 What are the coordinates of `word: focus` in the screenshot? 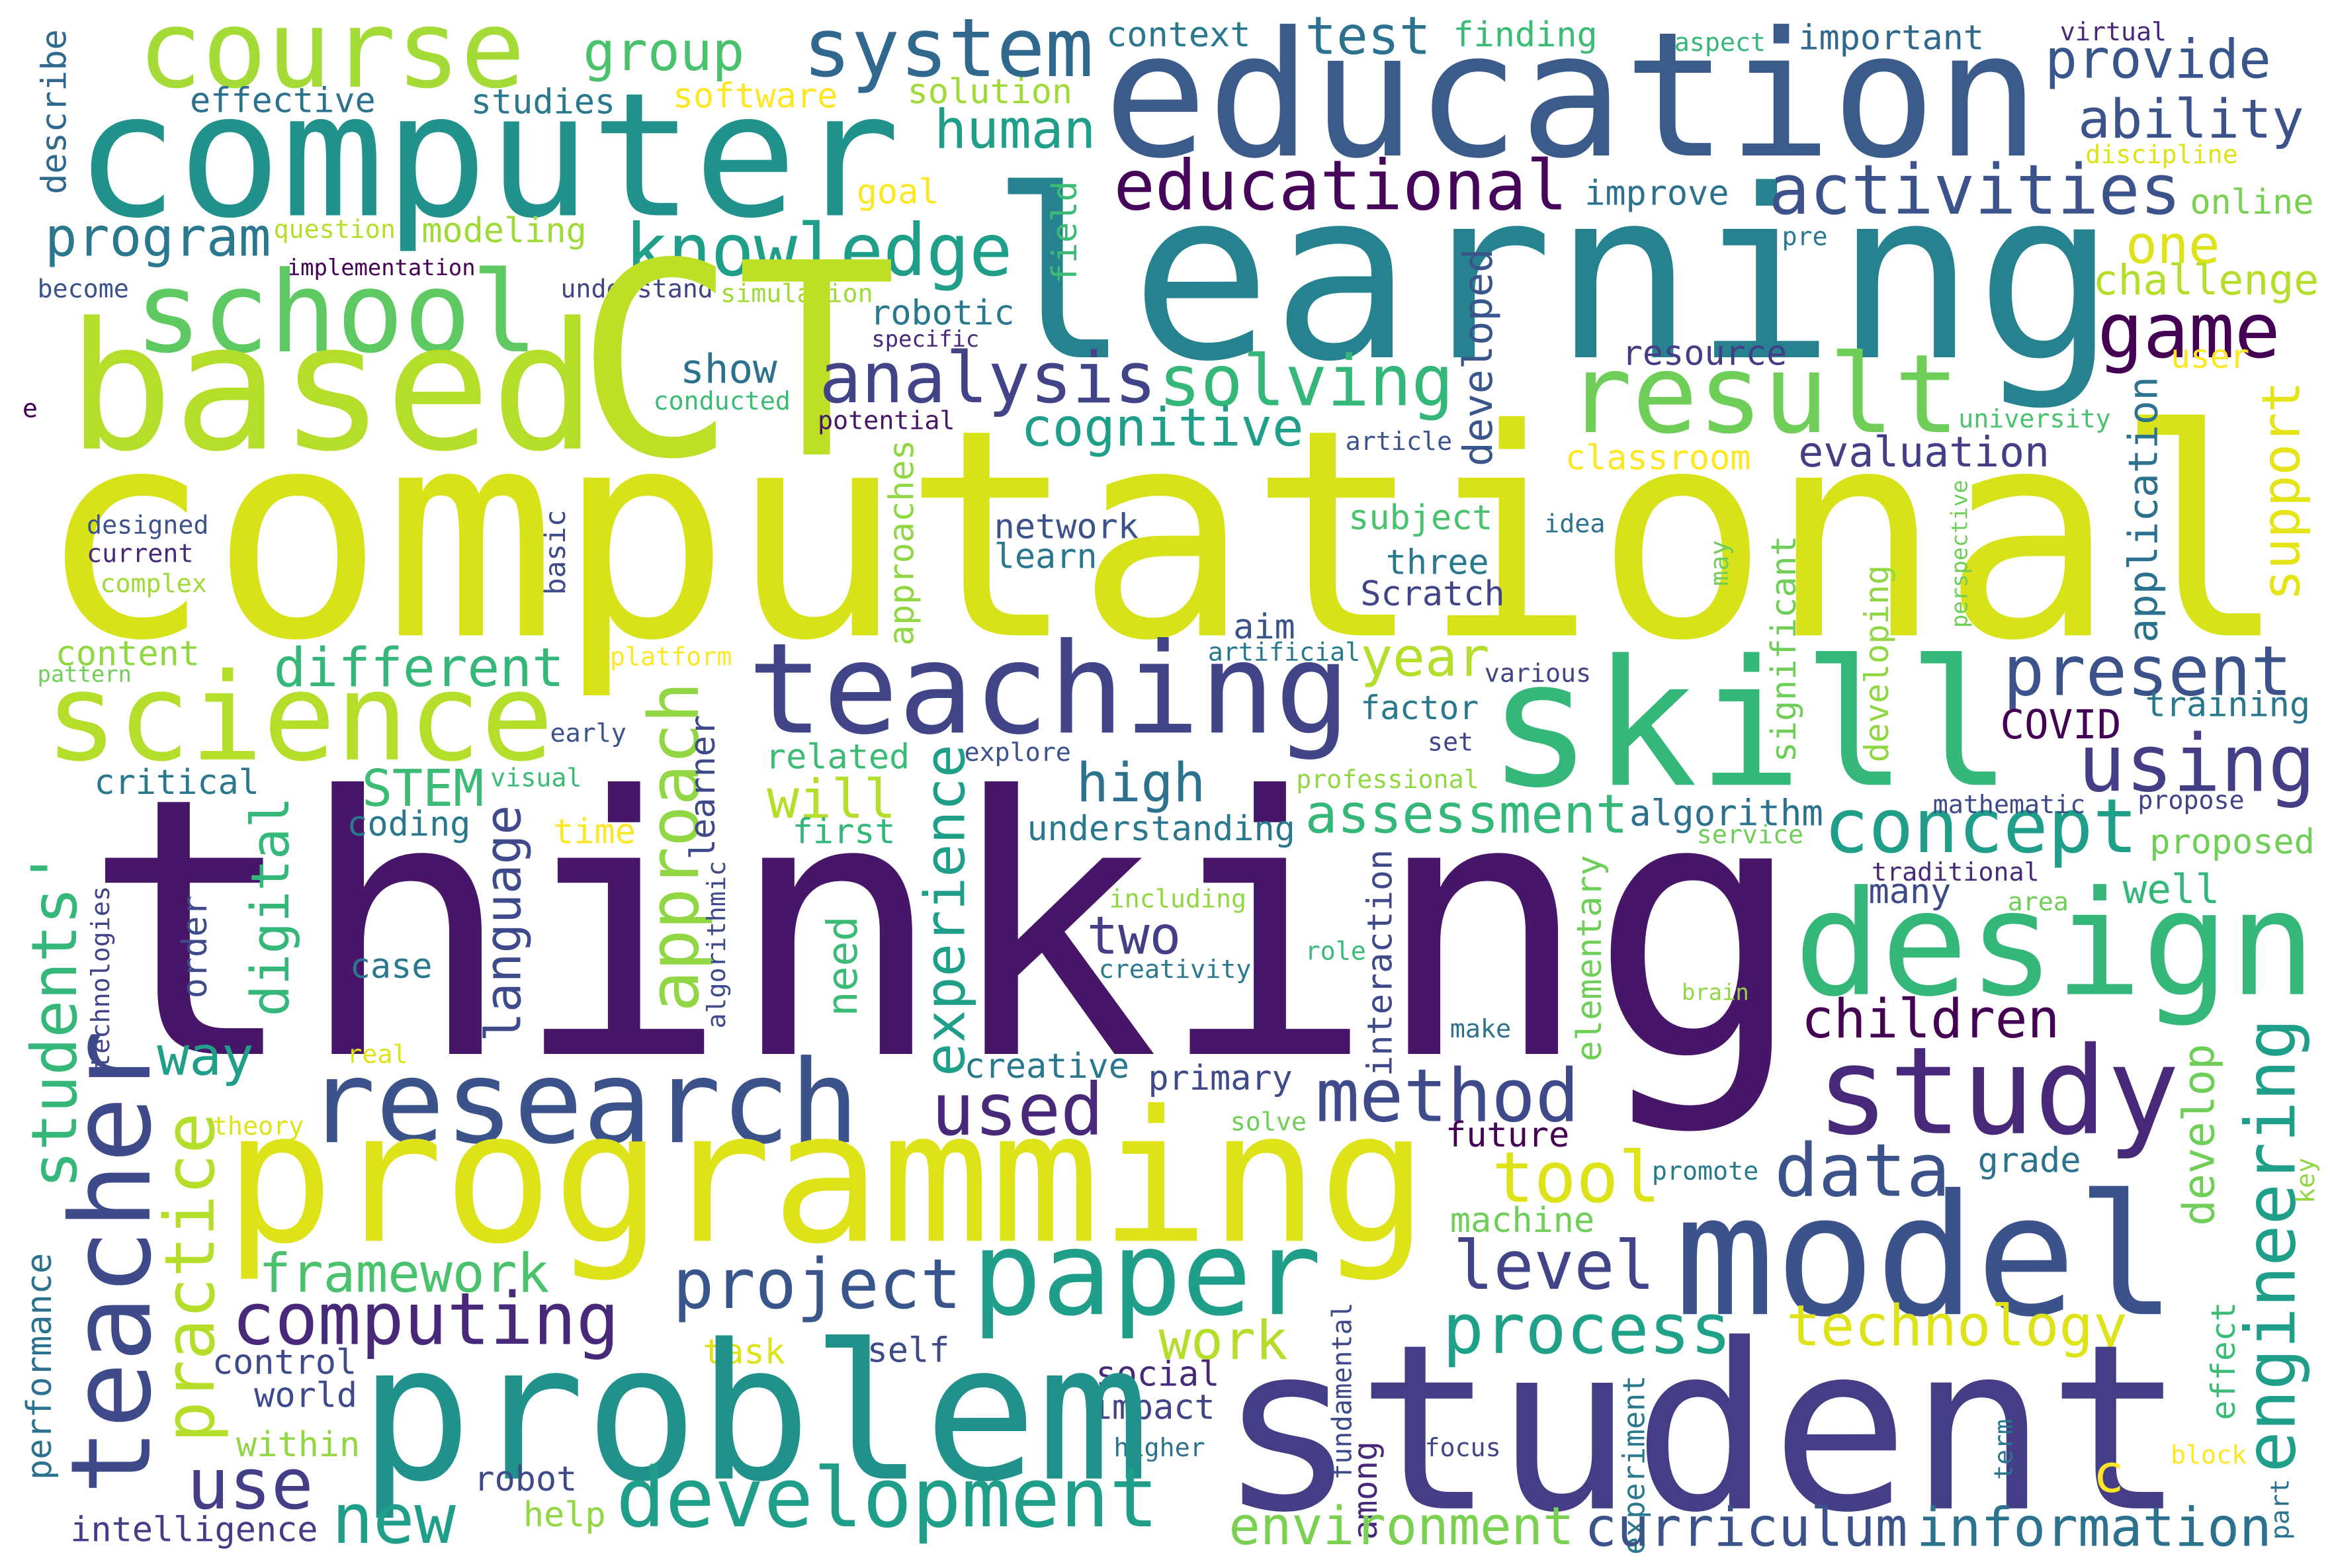 It's located at (1462, 1448).